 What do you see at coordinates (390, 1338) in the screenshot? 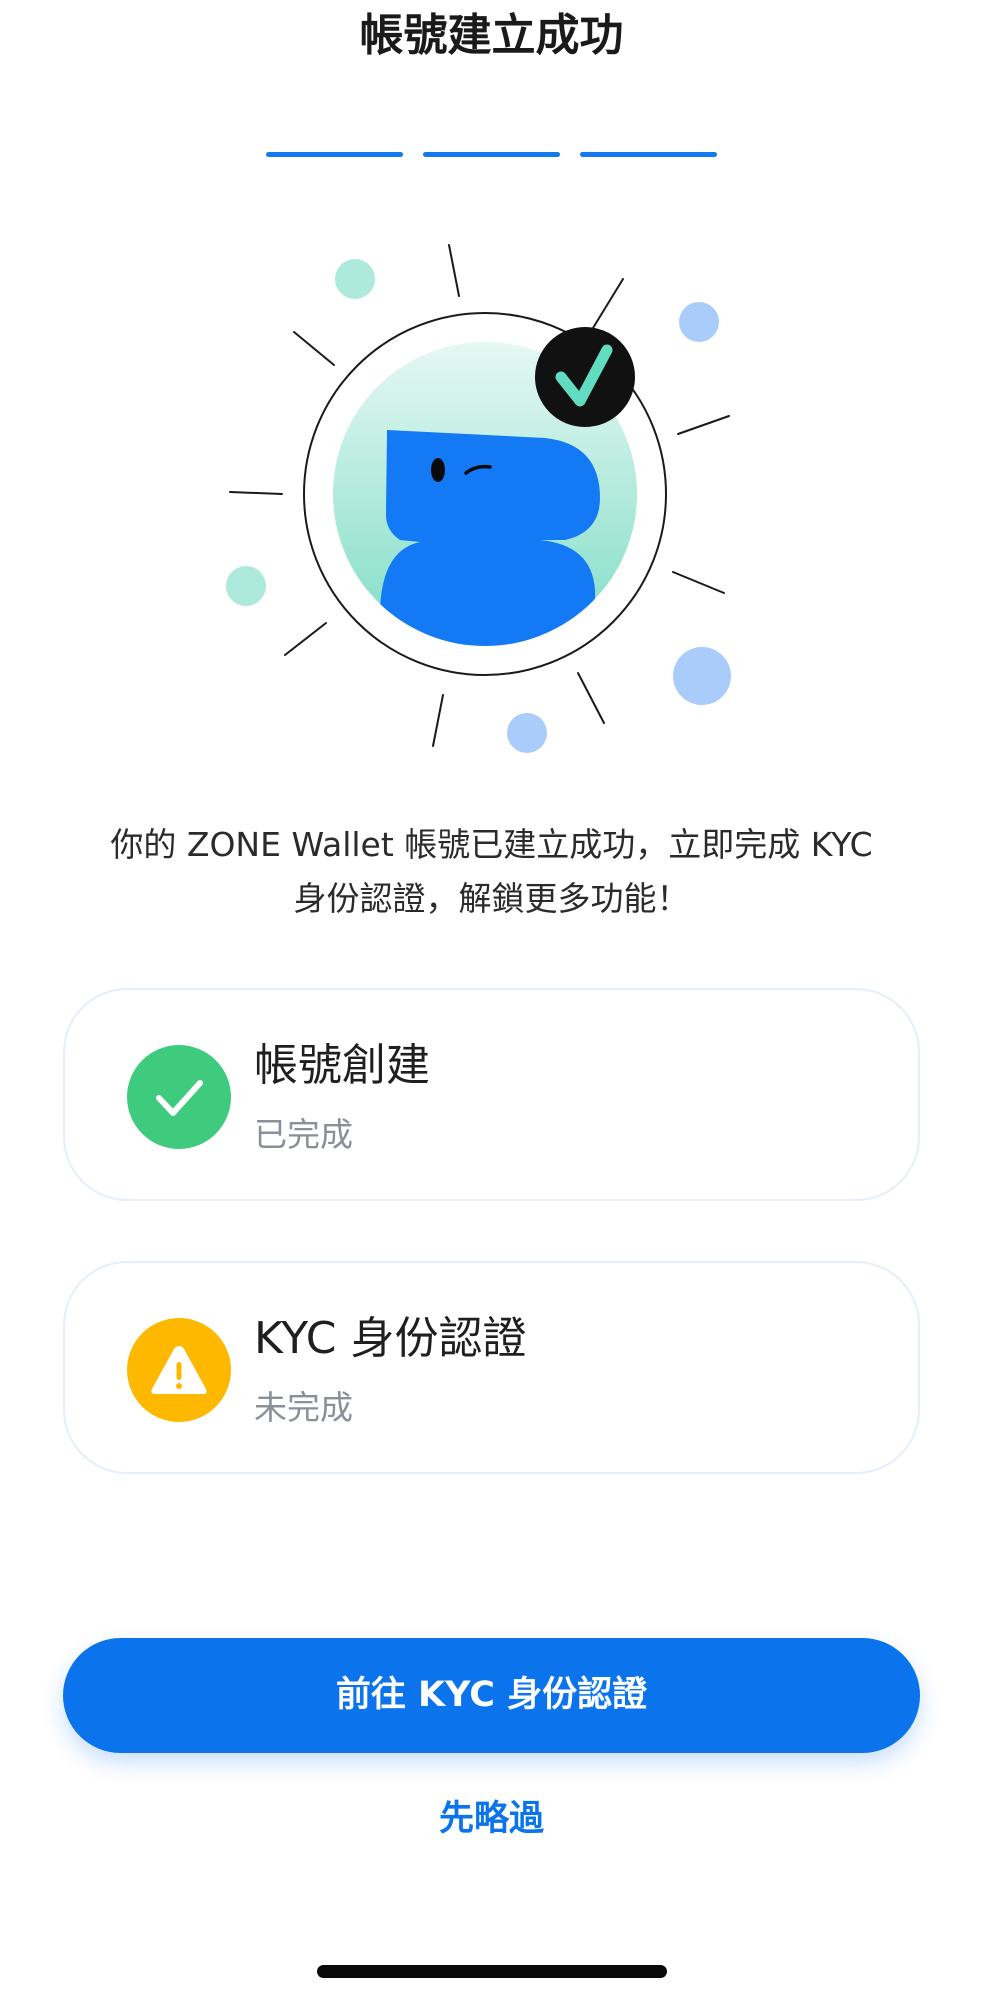
I see `card-title: KYC 身份認證` at bounding box center [390, 1338].